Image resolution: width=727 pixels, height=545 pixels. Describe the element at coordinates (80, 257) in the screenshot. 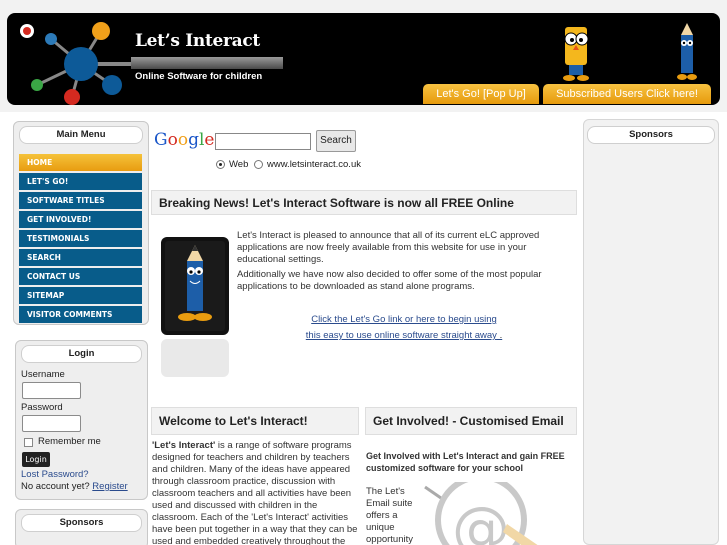

I see `menu-item-search: SEARCH` at that location.